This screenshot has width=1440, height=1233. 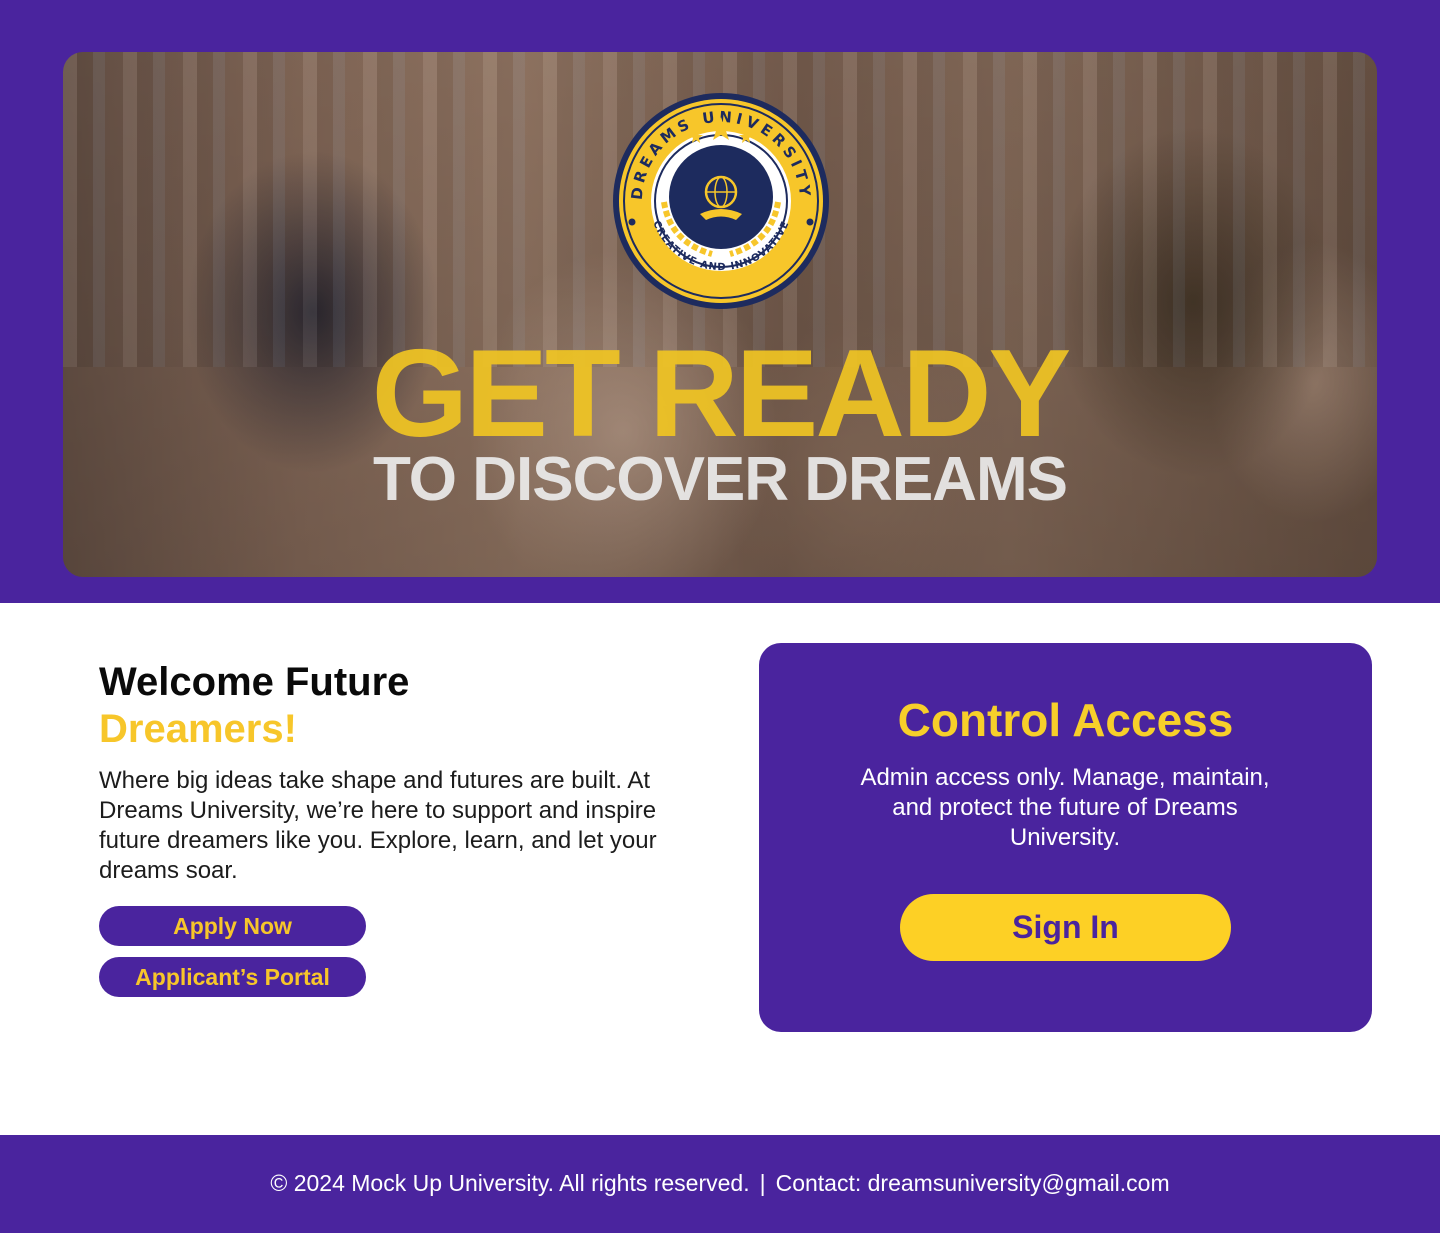 What do you see at coordinates (721, 394) in the screenshot?
I see `hero-title: GET READY` at bounding box center [721, 394].